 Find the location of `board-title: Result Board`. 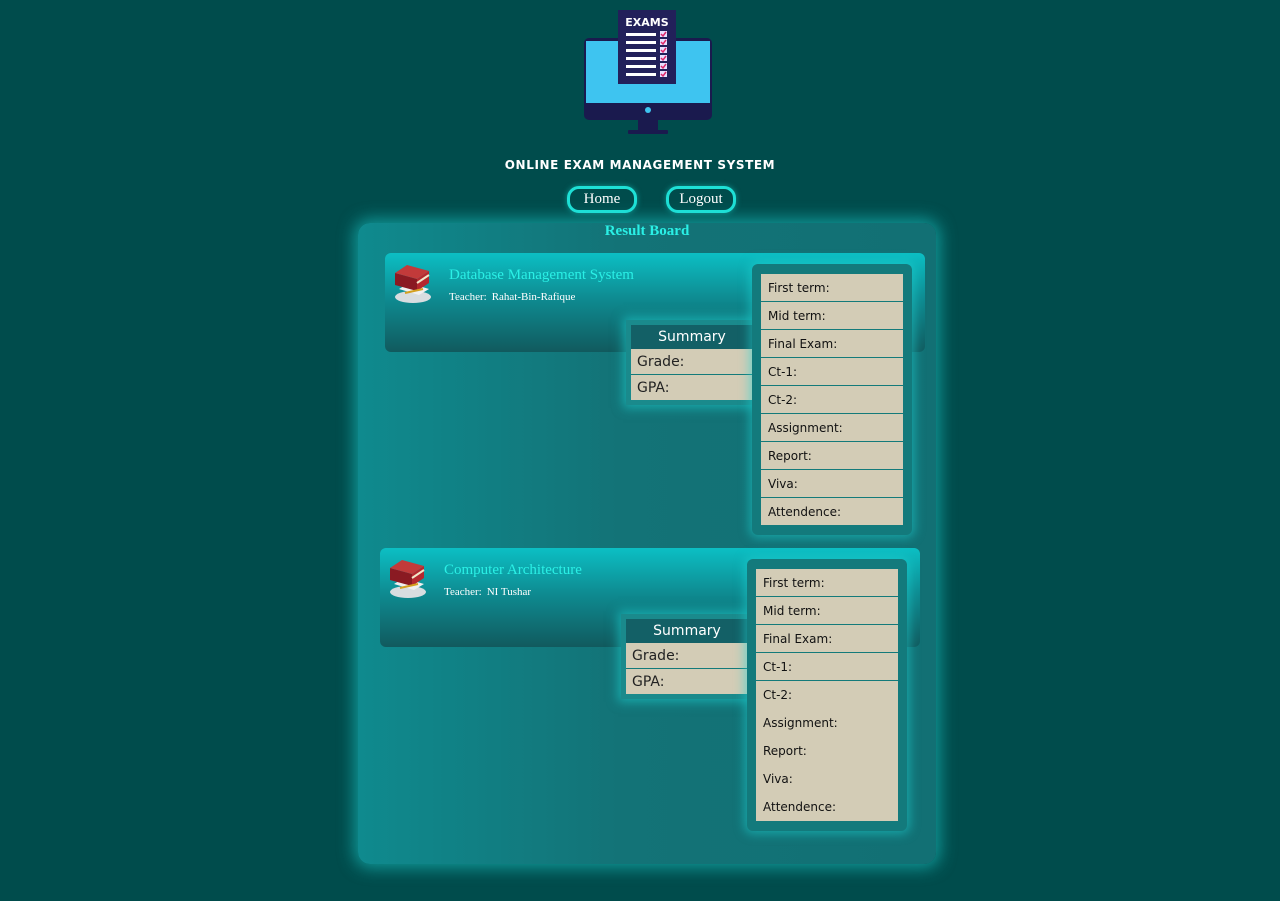

board-title: Result Board is located at coordinates (647, 231).